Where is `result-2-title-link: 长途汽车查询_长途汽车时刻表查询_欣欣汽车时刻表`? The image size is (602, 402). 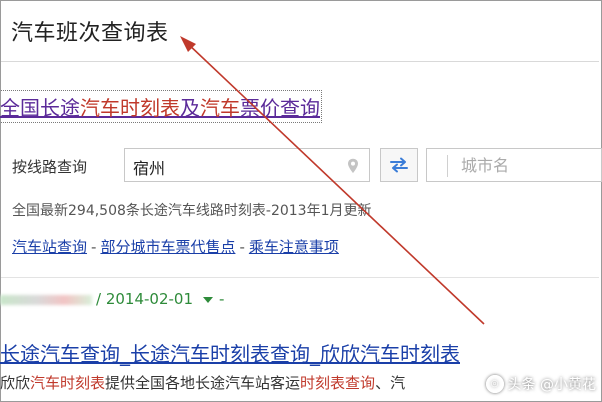
result-2-title-link: 长途汽车查询_长途汽车时刻表查询_欣欣汽车时刻表 is located at coordinates (230, 352).